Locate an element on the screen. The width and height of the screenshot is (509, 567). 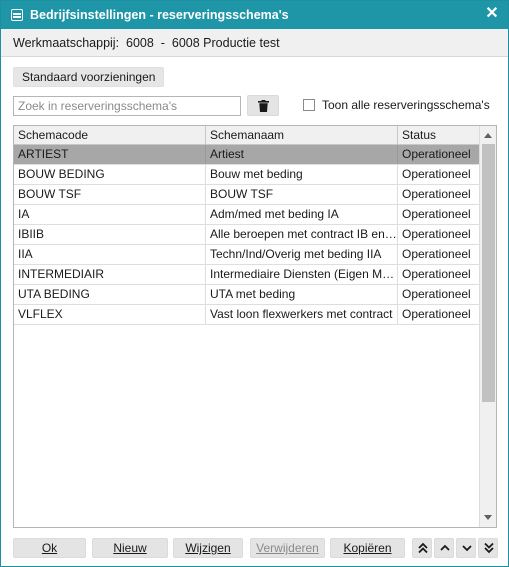
column-header-schemanaam: Schemanaam is located at coordinates (302, 135).